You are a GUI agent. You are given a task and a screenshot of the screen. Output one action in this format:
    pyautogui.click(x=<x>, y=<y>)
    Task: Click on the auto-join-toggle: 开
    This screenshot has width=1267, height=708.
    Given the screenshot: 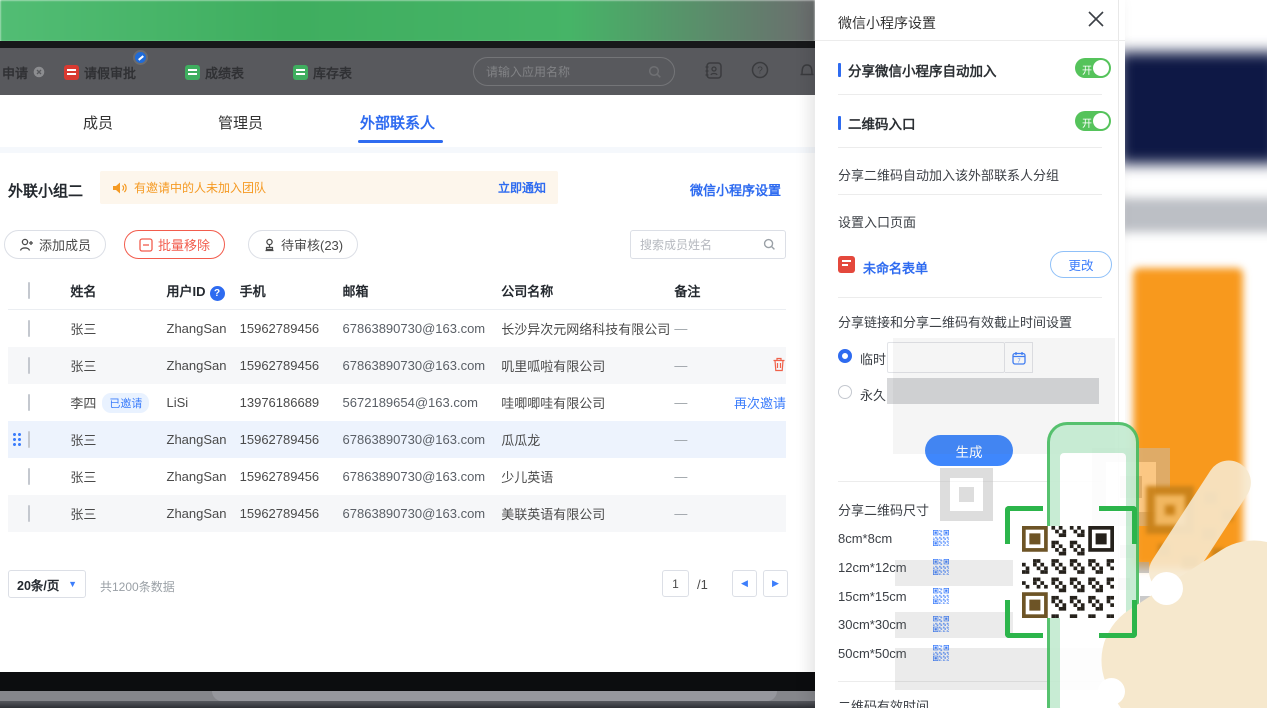 What is the action you would take?
    pyautogui.click(x=1093, y=68)
    